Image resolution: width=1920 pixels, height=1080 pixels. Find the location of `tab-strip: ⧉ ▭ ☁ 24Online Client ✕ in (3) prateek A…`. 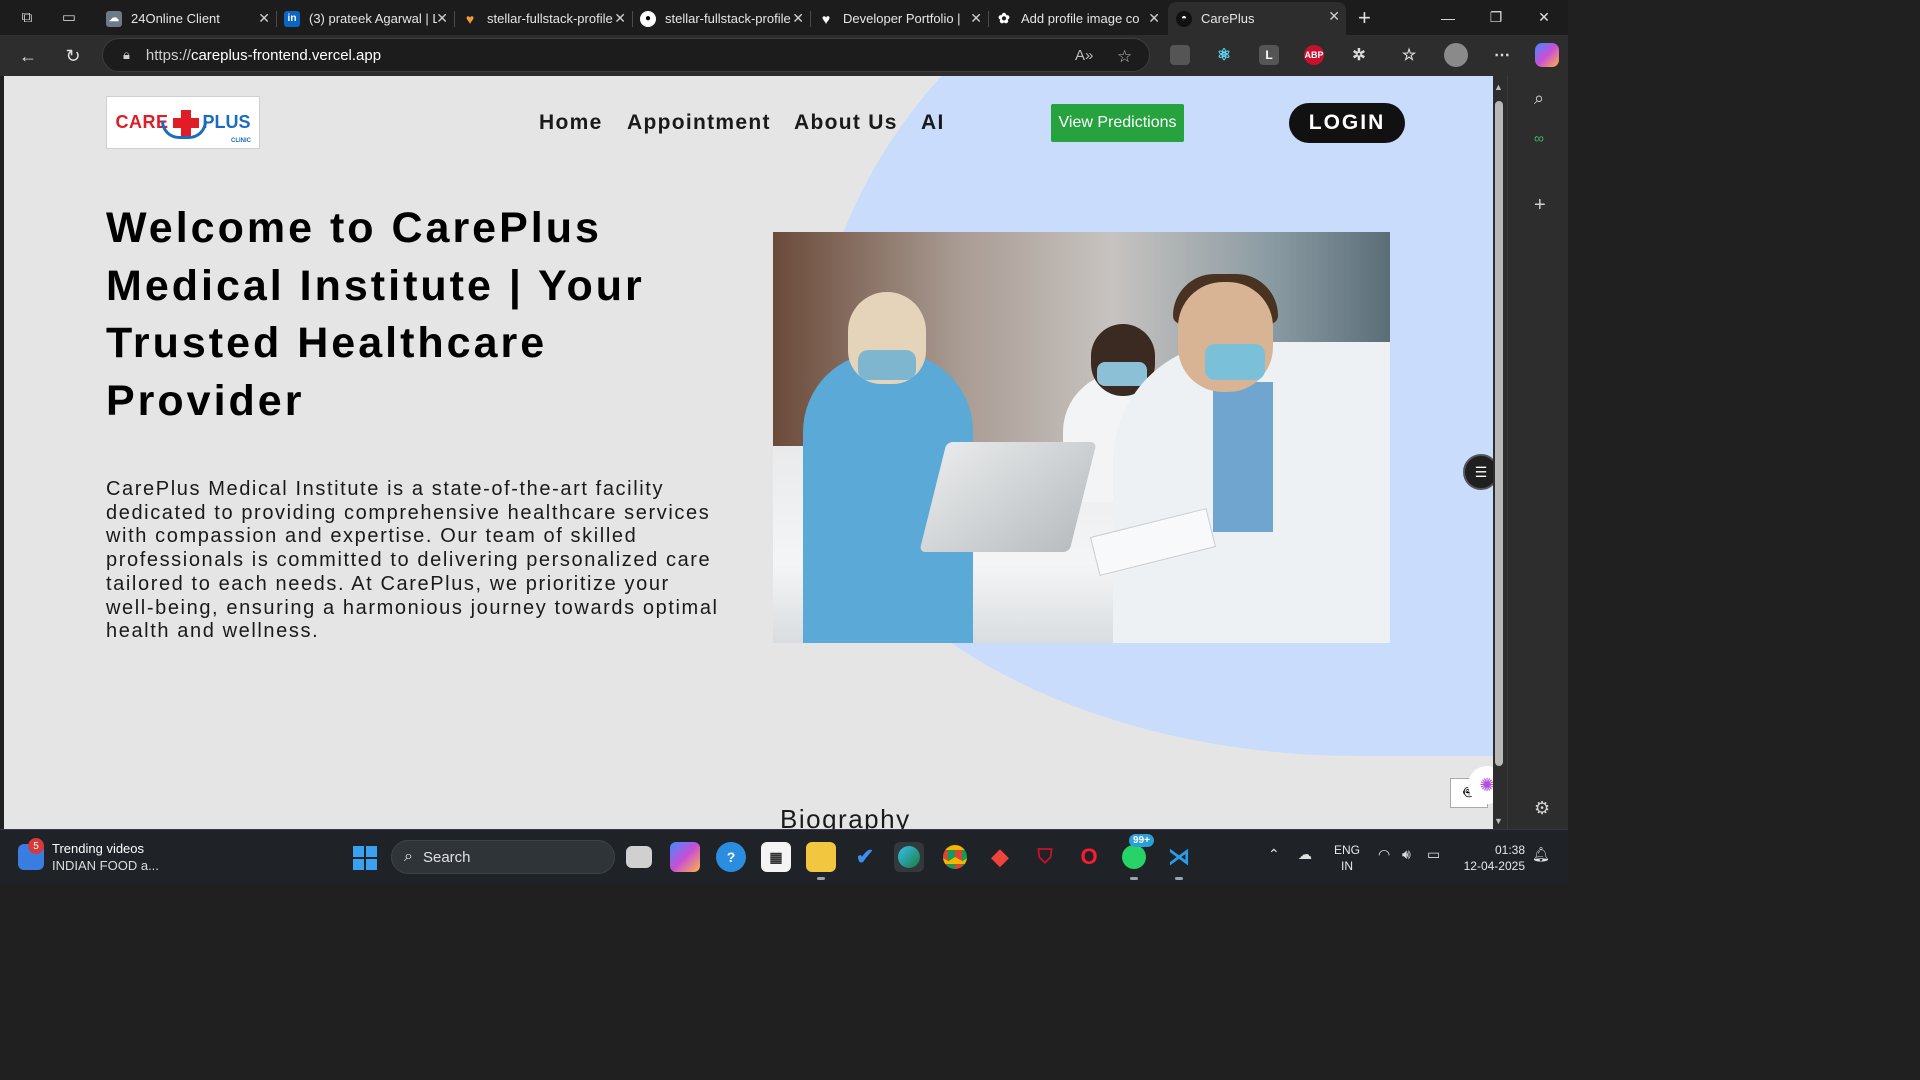

tab-strip: ⧉ ▭ ☁ 24Online Client ✕ in (3) prateek A… is located at coordinates (784, 17).